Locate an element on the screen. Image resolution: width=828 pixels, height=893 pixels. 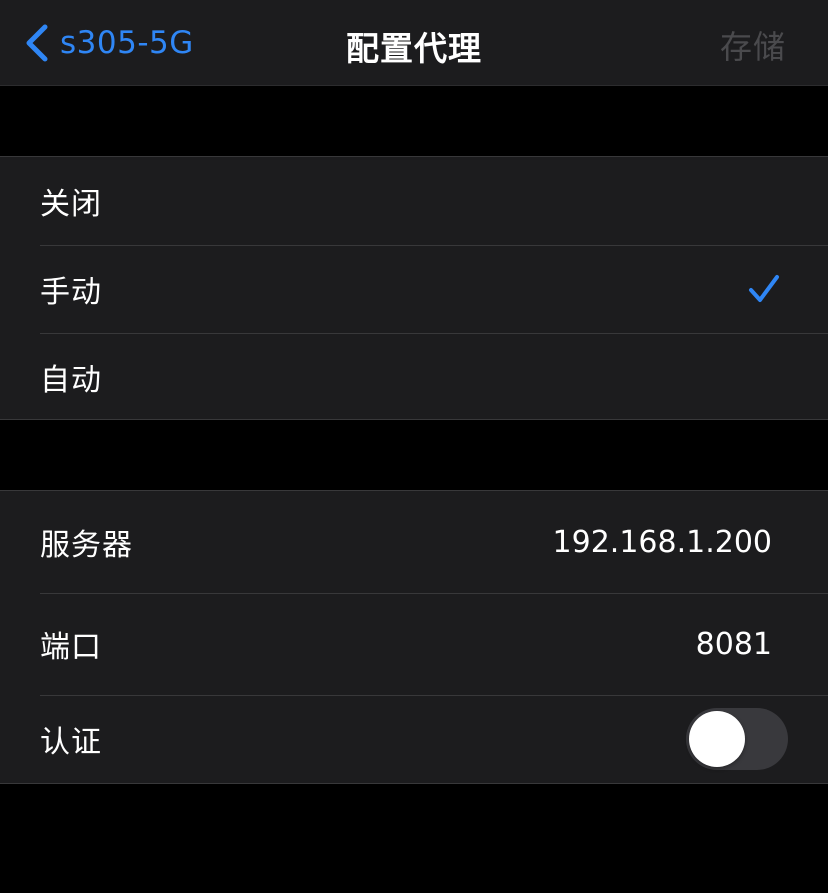
auth-row: 认证 is located at coordinates (434, 739).